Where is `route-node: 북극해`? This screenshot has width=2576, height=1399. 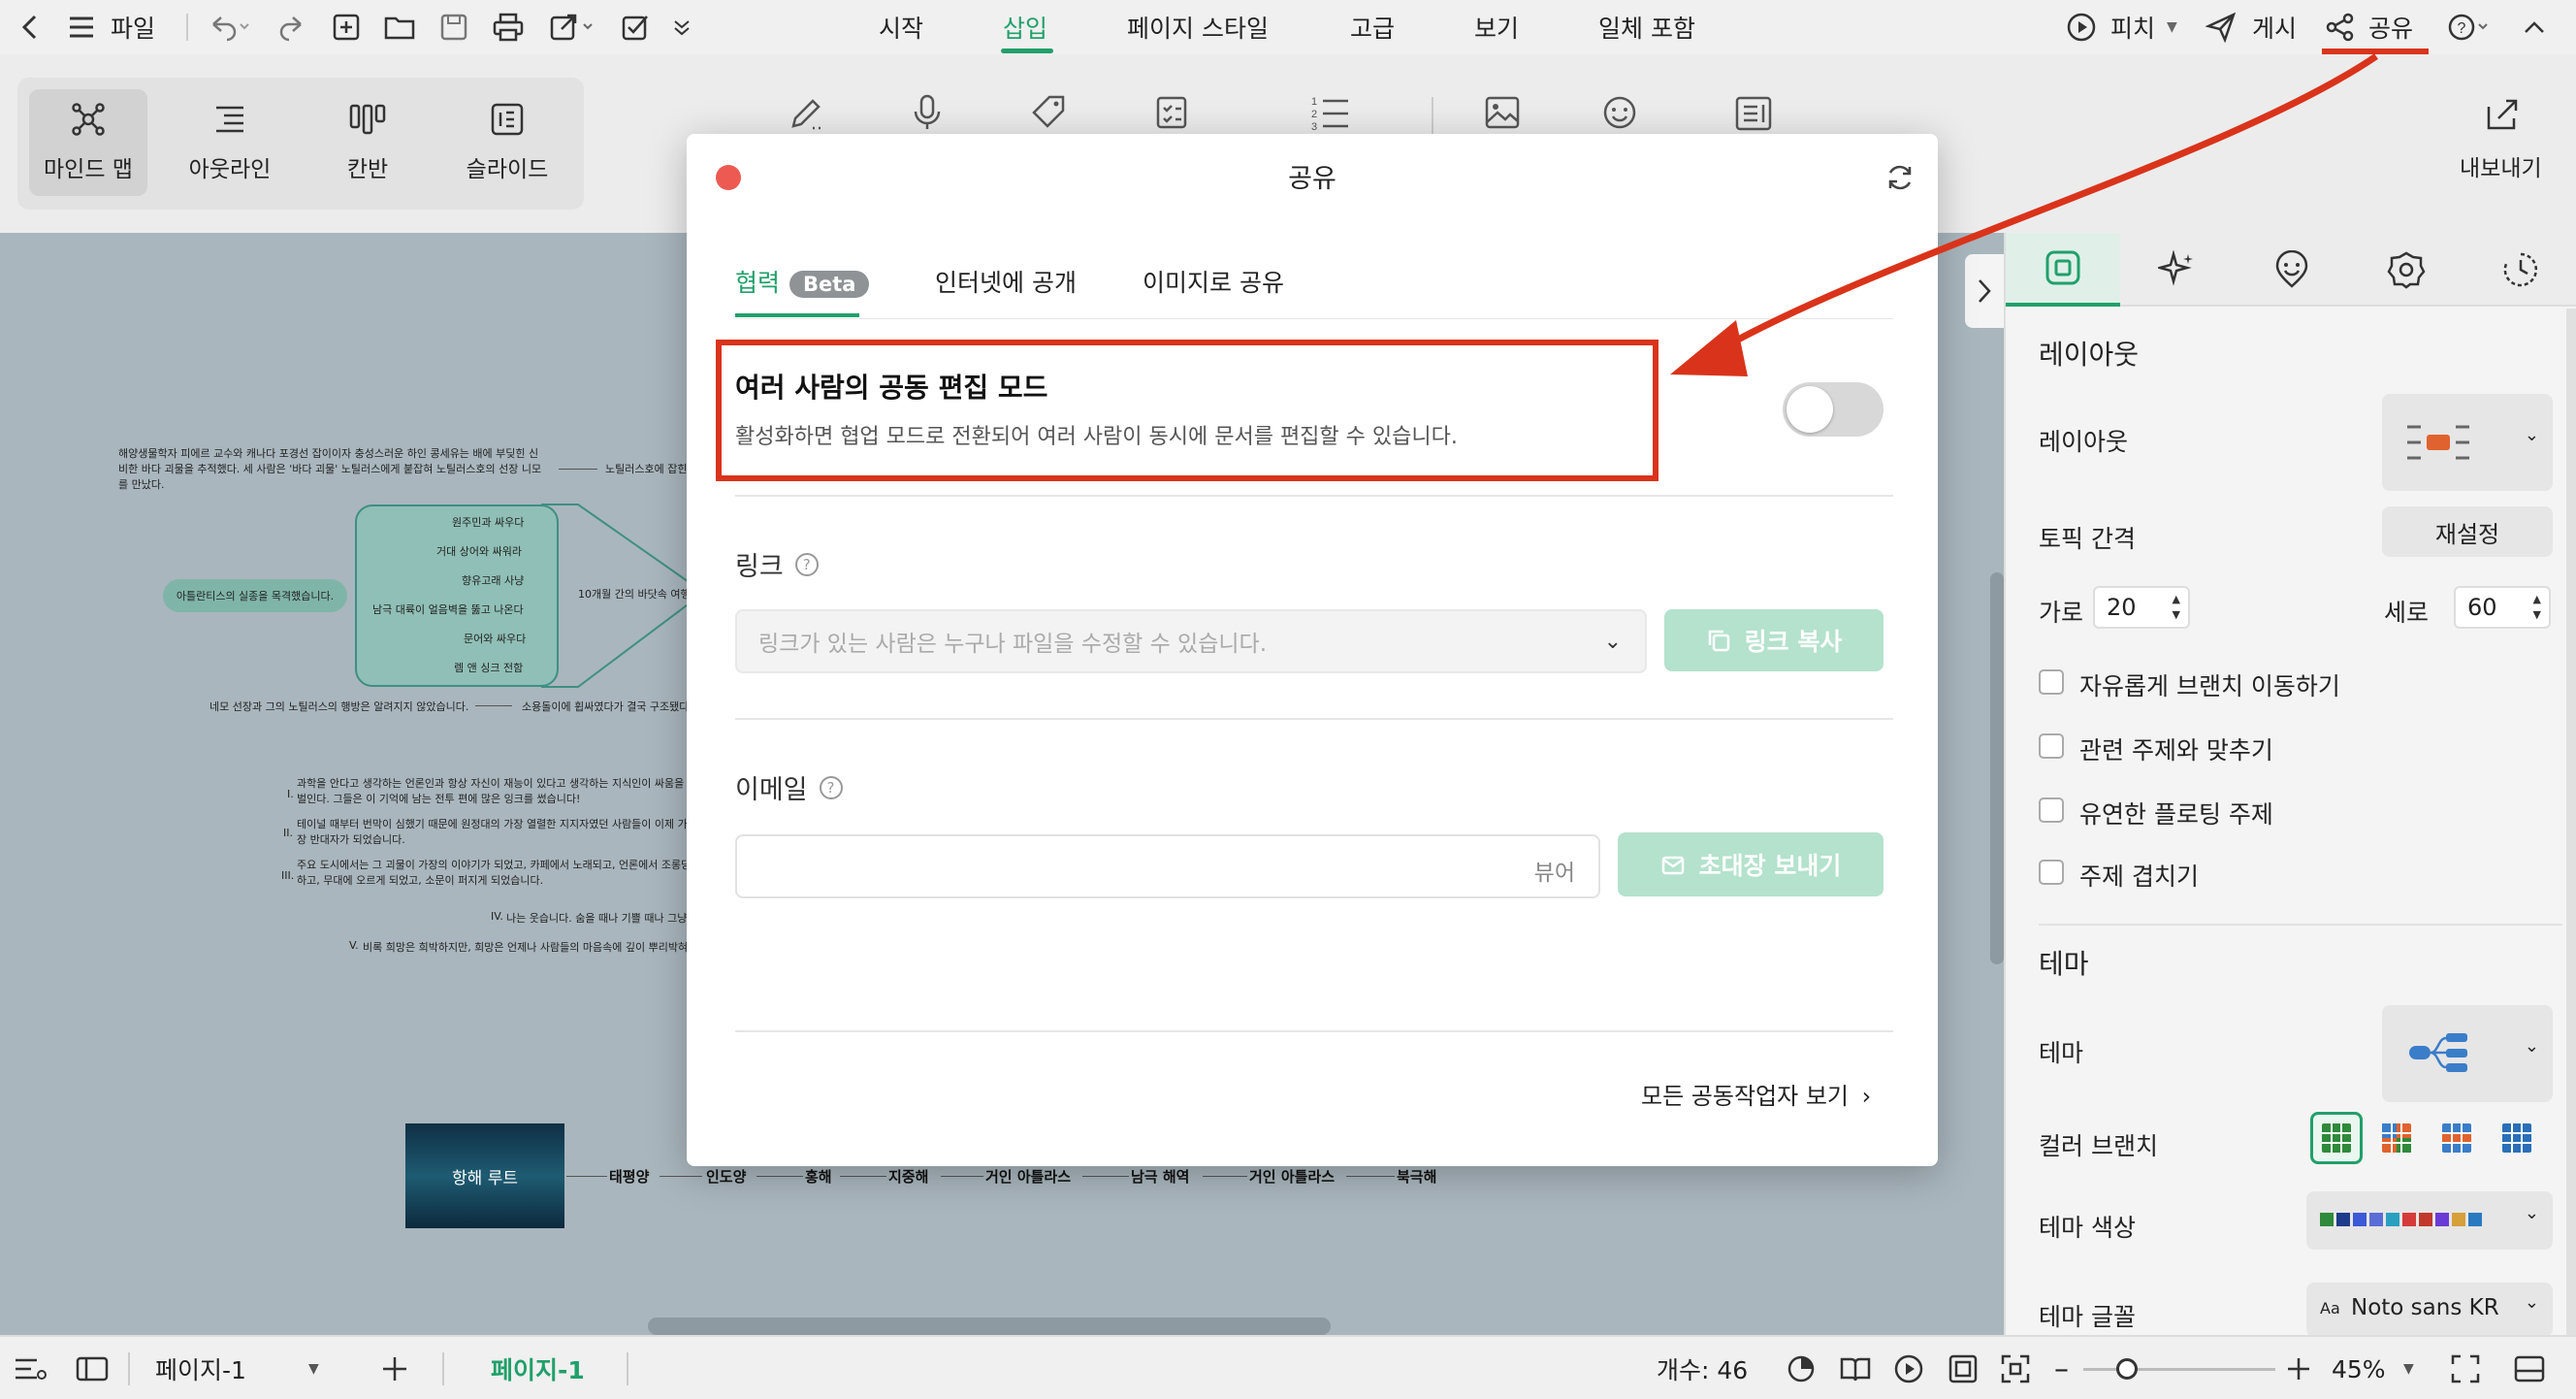
route-node: 북극해 is located at coordinates (1416, 1176).